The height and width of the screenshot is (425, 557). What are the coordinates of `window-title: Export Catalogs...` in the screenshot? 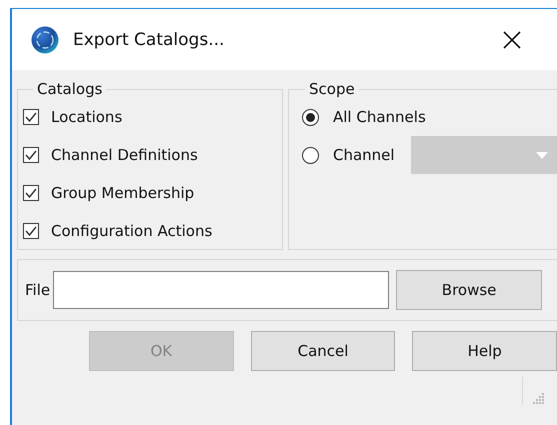 It's located at (148, 40).